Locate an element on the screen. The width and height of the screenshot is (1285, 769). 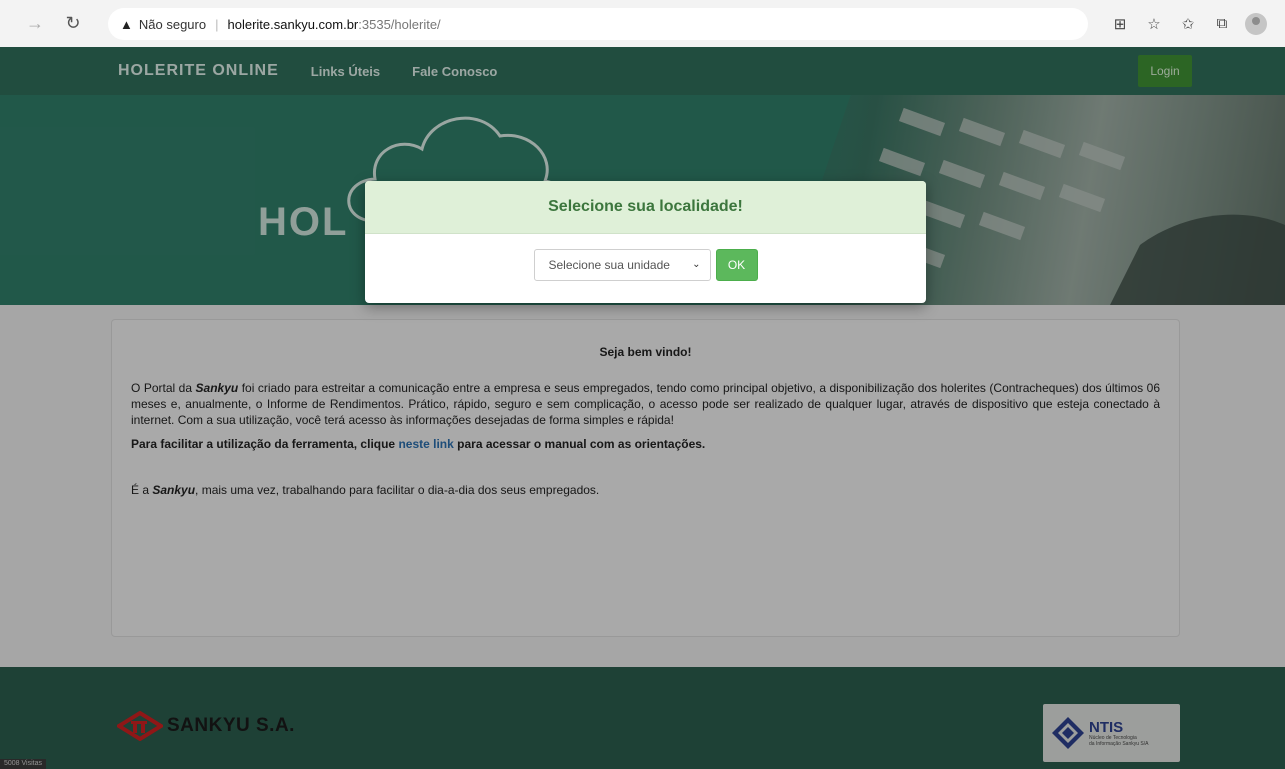
ok-button: OK is located at coordinates (736, 264).